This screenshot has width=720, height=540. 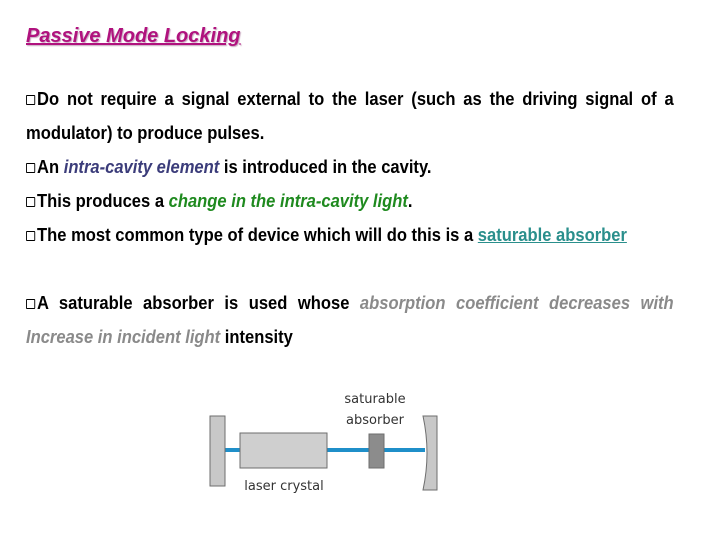 I want to click on bullet-text: A saturable absorber is used whose, so click(x=198, y=303).